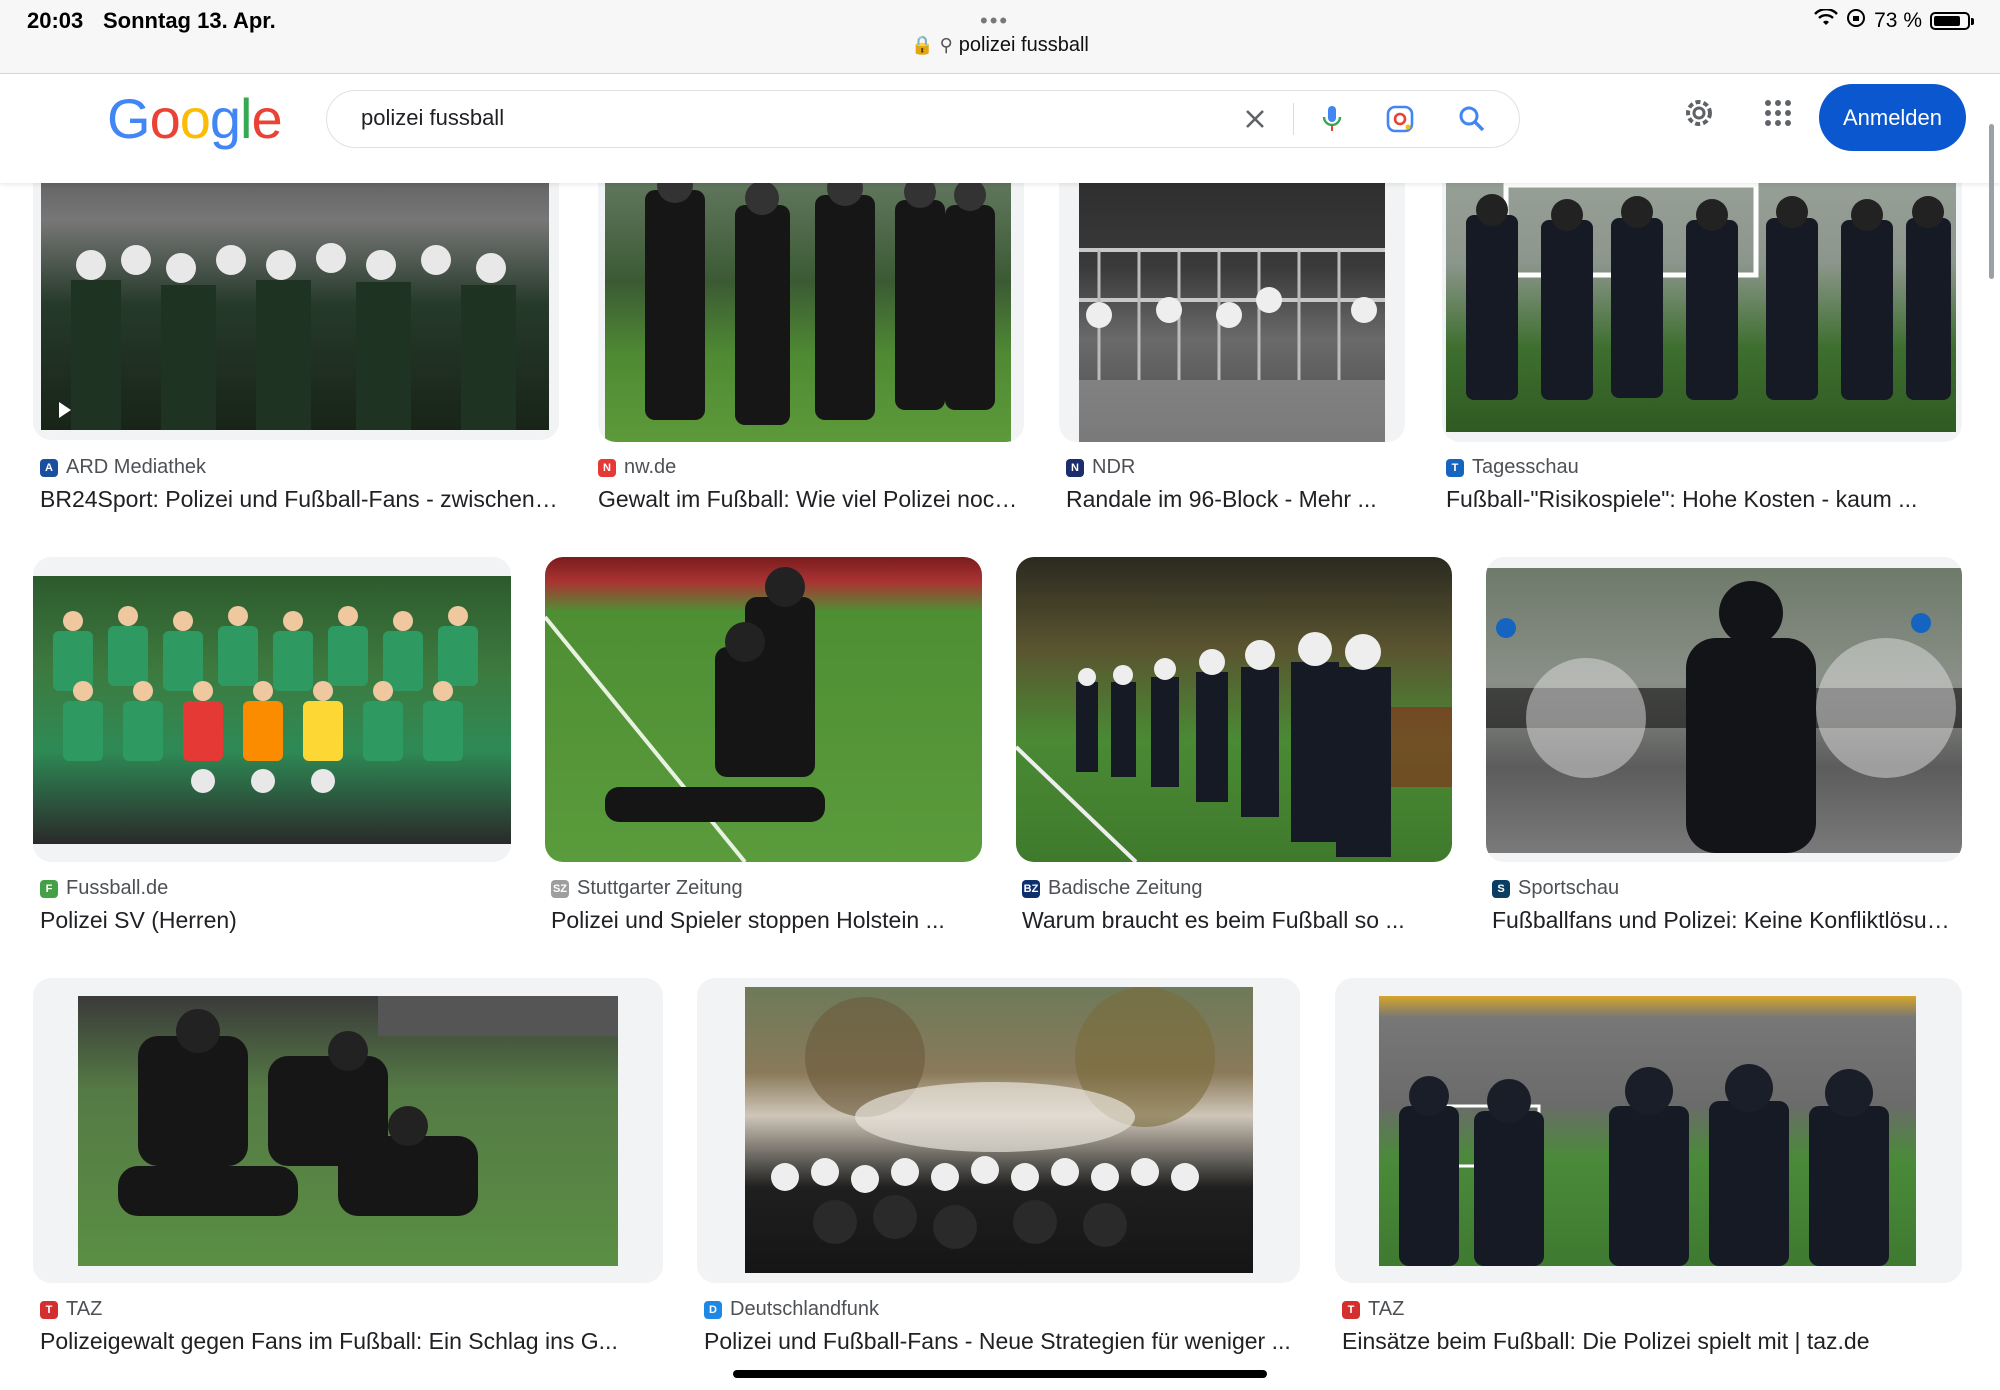 Image resolution: width=2000 pixels, height=1390 pixels. I want to click on ard-favicon-icon: A, so click(49, 467).